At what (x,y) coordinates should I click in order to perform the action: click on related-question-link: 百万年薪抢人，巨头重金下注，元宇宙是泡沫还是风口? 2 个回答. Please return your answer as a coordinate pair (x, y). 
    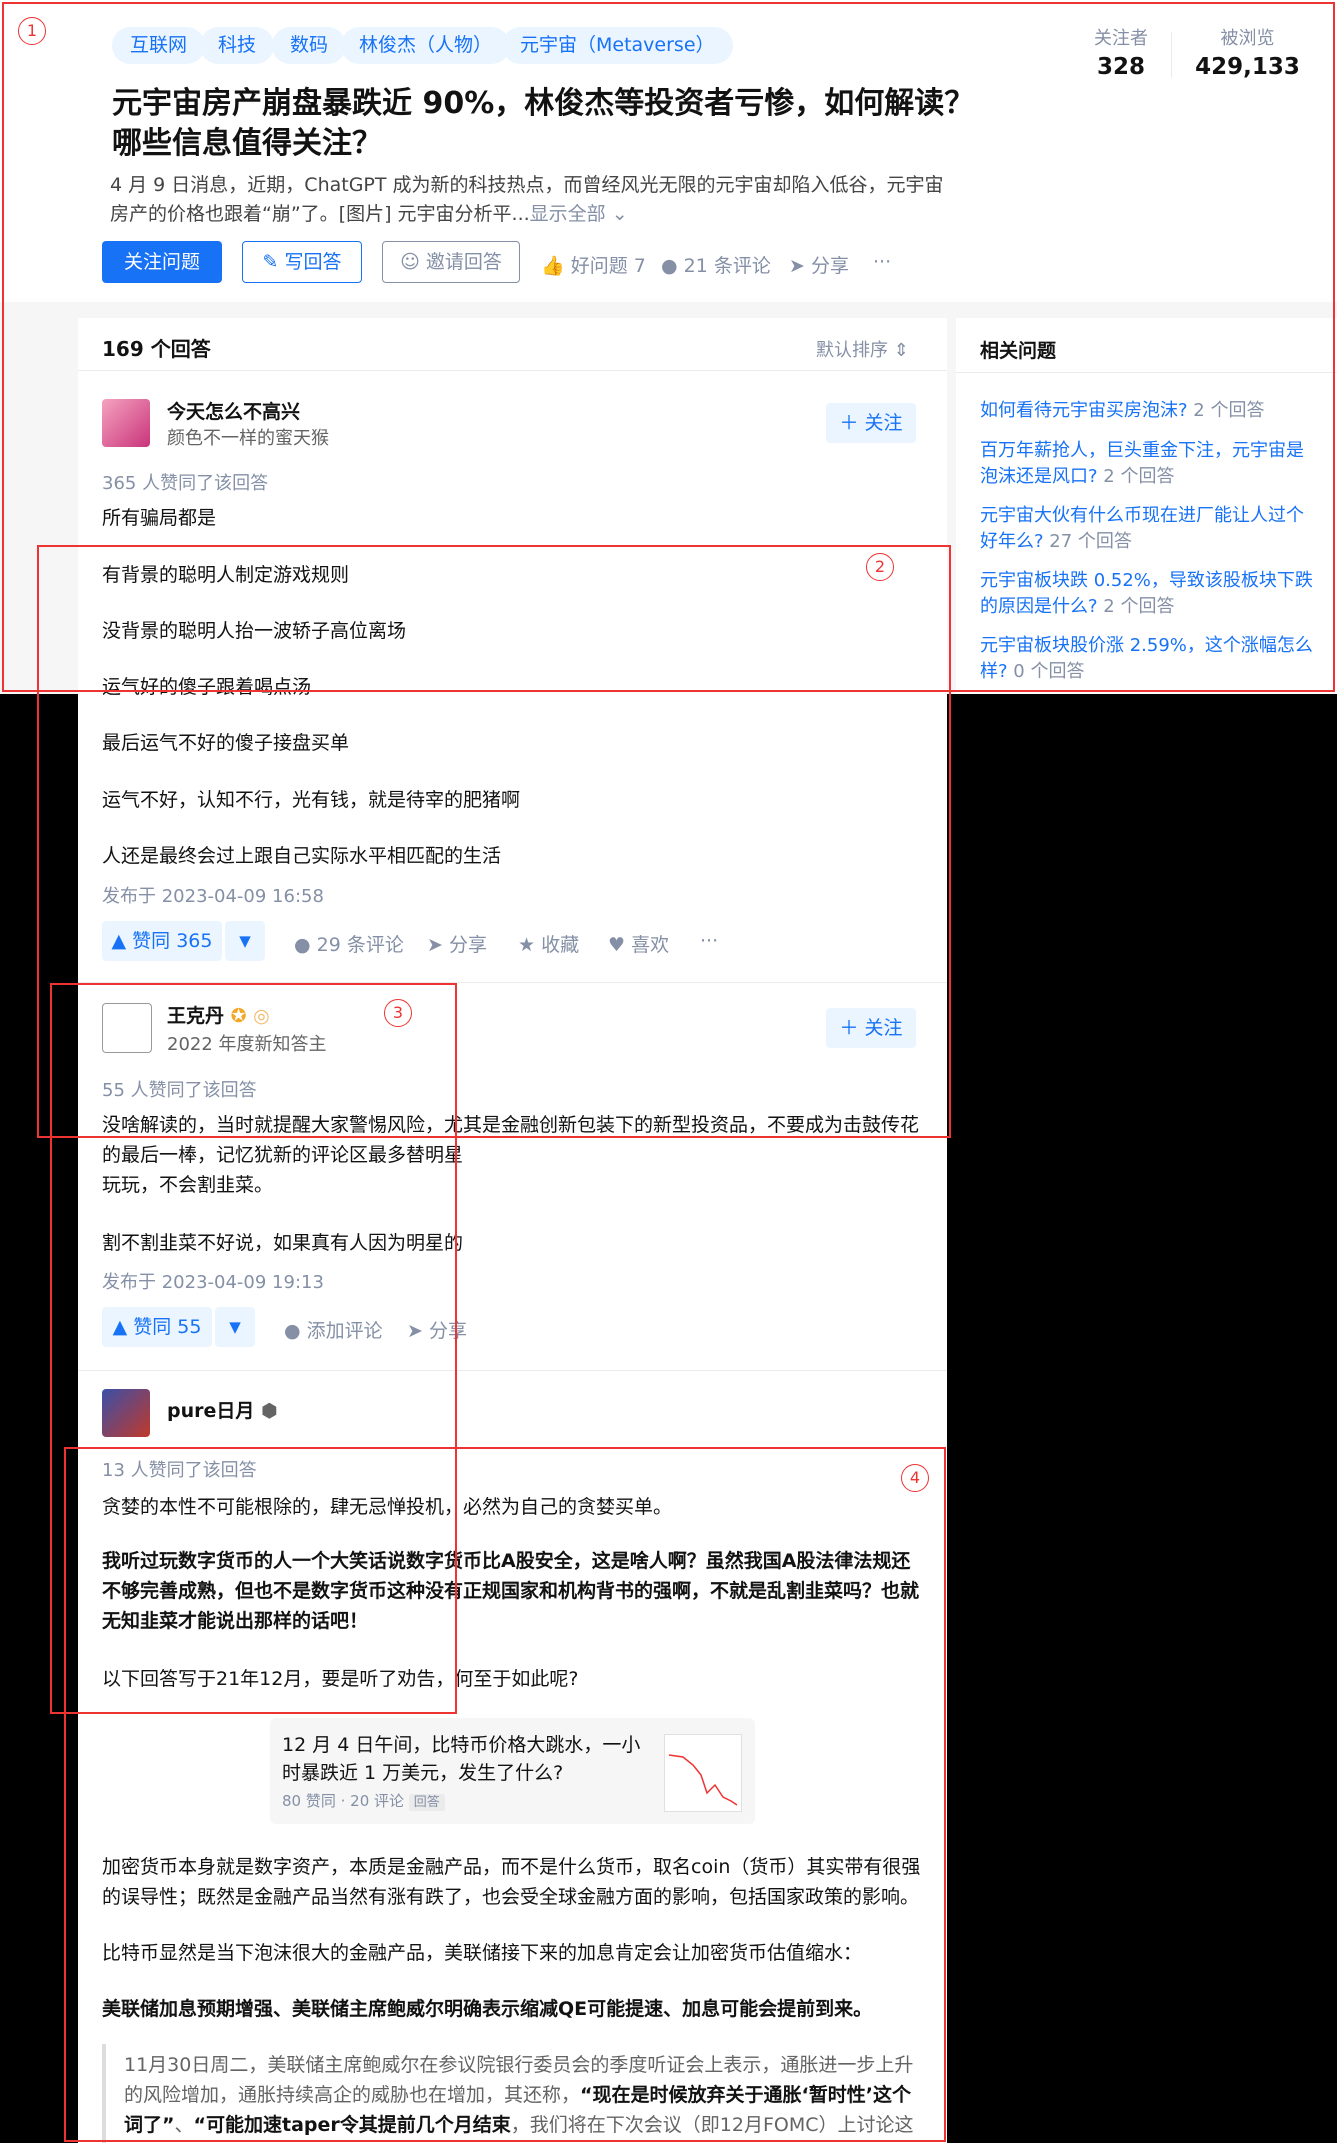
    Looking at the image, I should click on (1147, 464).